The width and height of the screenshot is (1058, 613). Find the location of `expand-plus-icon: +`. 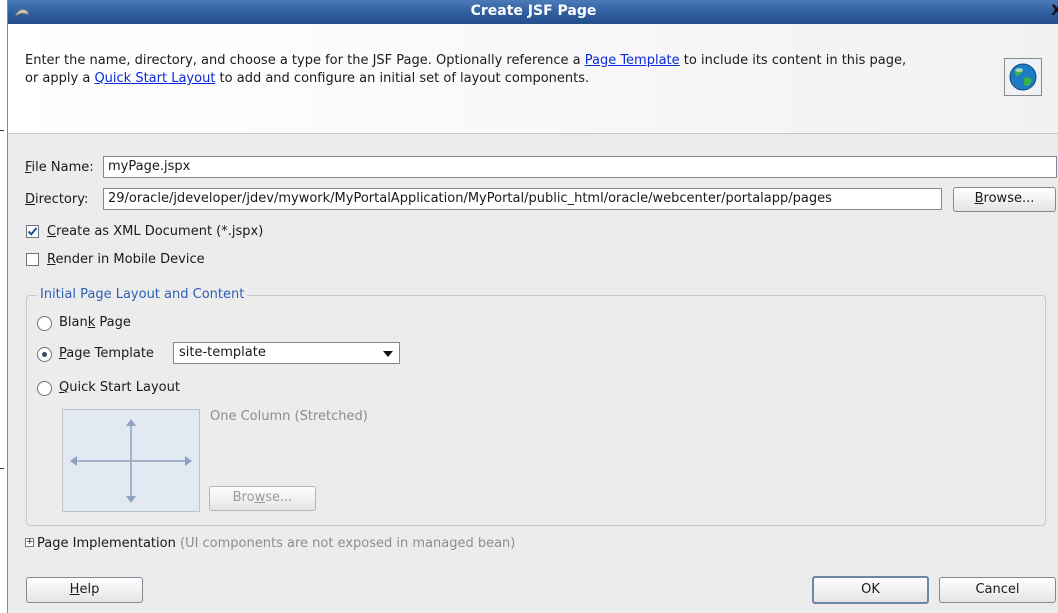

expand-plus-icon: + is located at coordinates (29, 542).